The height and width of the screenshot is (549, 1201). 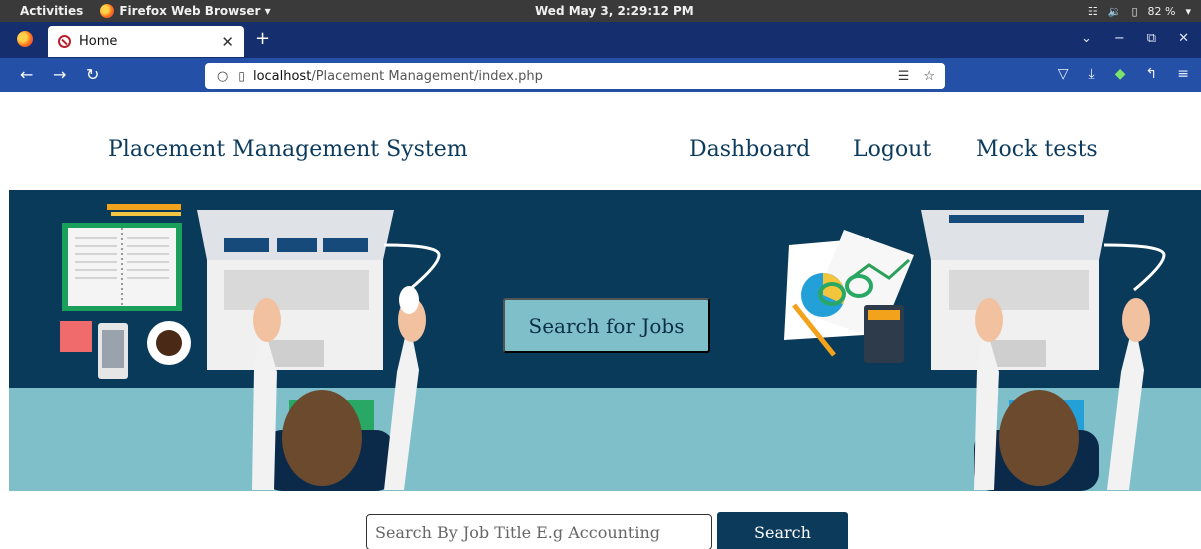 I want to click on sticky-note-icon, so click(x=76, y=336).